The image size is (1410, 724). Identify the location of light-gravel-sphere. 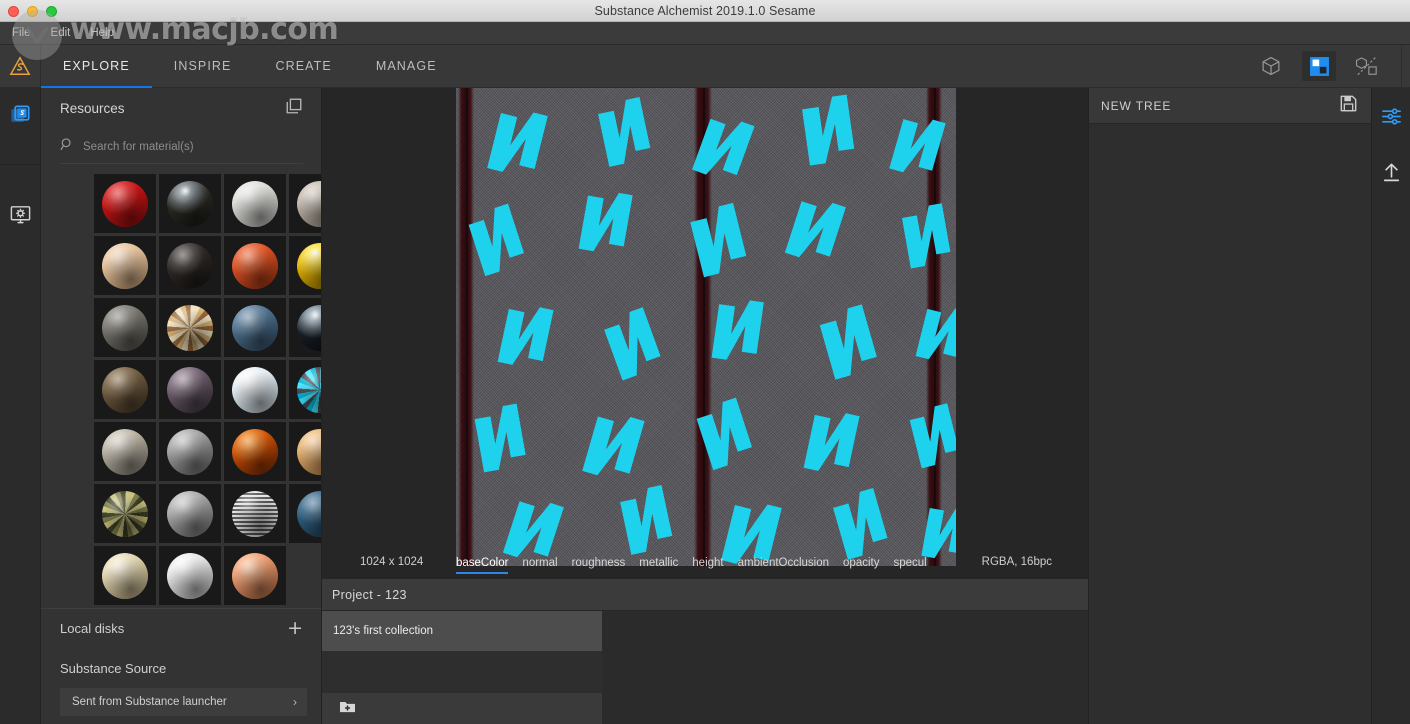
(125, 451).